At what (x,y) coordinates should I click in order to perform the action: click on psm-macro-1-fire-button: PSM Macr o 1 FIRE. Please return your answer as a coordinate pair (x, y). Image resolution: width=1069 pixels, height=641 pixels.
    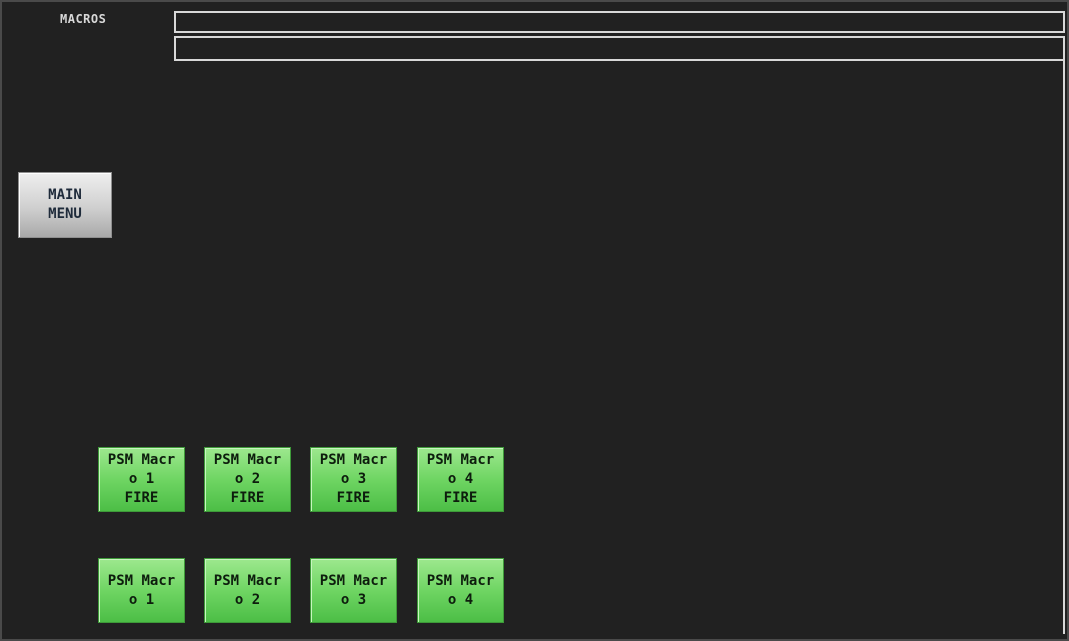
    Looking at the image, I should click on (141, 479).